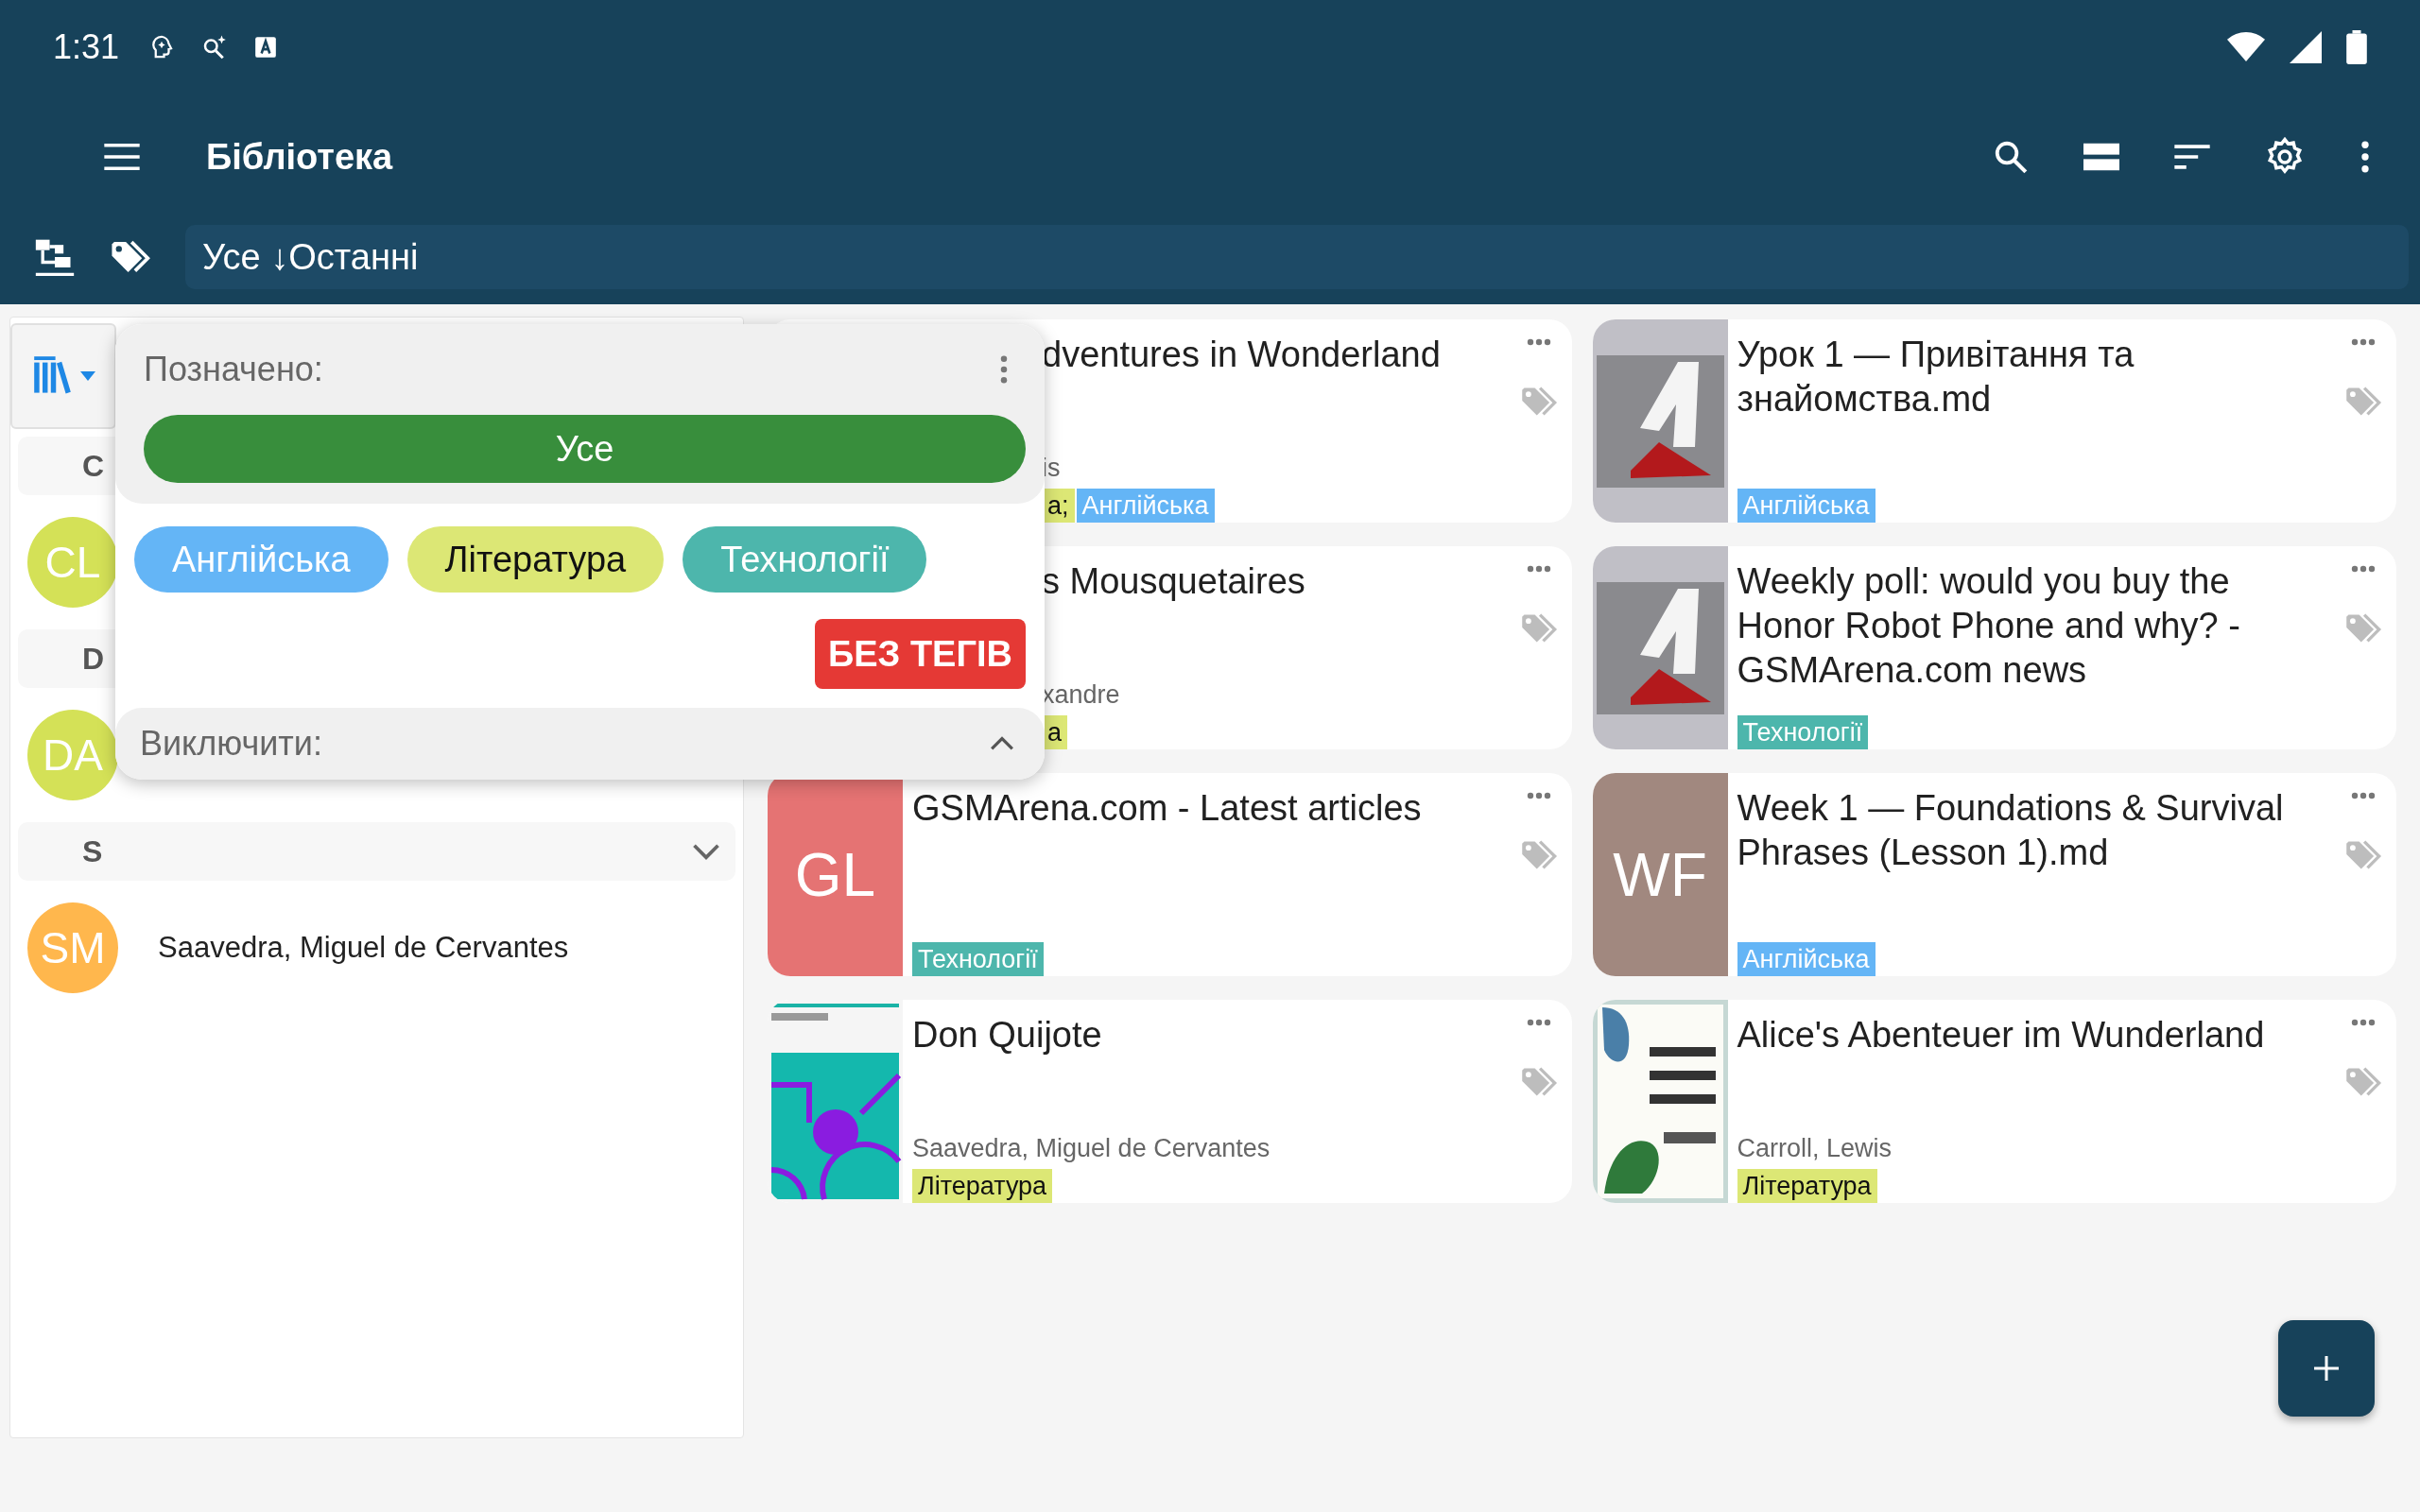 This screenshot has width=2420, height=1512. What do you see at coordinates (72, 947) in the screenshot?
I see `author-avatar: SM` at bounding box center [72, 947].